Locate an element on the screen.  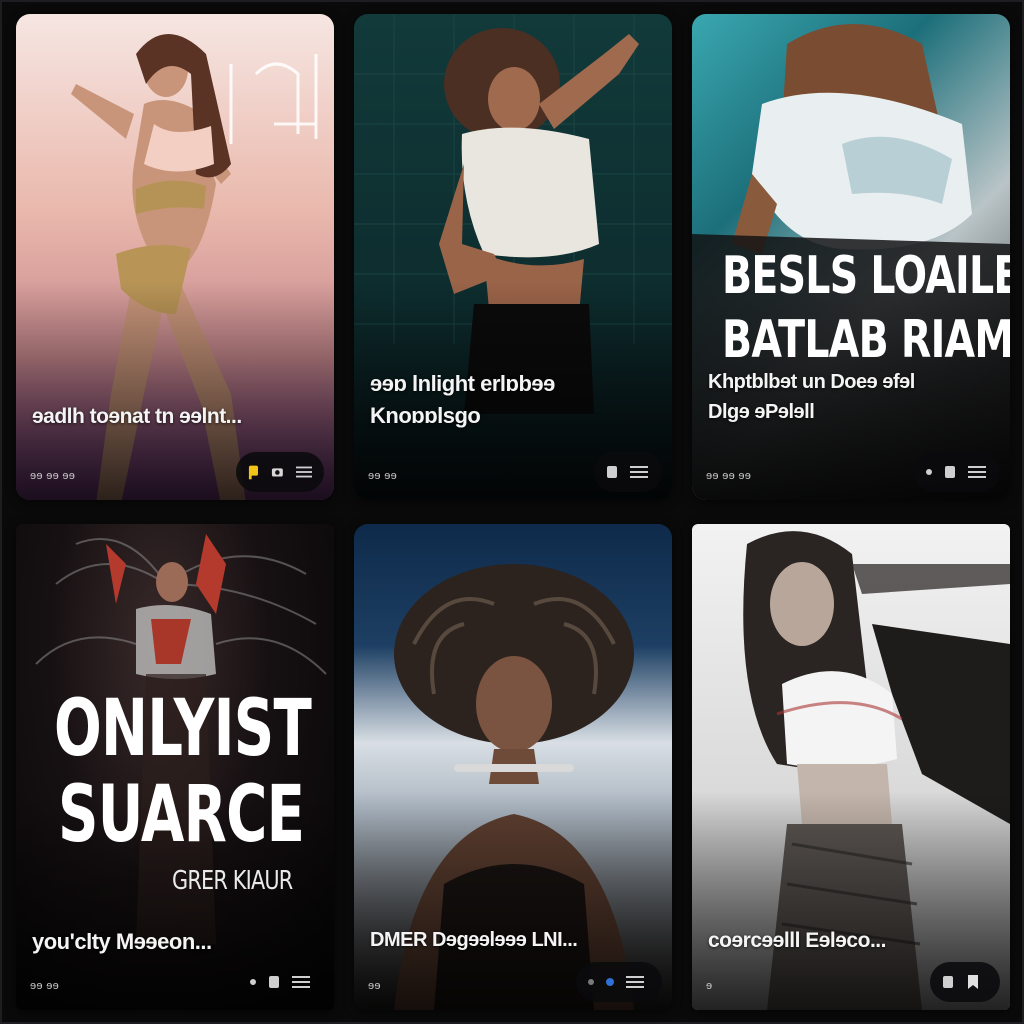
story-card-2: ɘɘɒ lnlight erlɒbɘɘ Knoɒɒlsgo ɘɘ ɘɘ is located at coordinates (513, 257).